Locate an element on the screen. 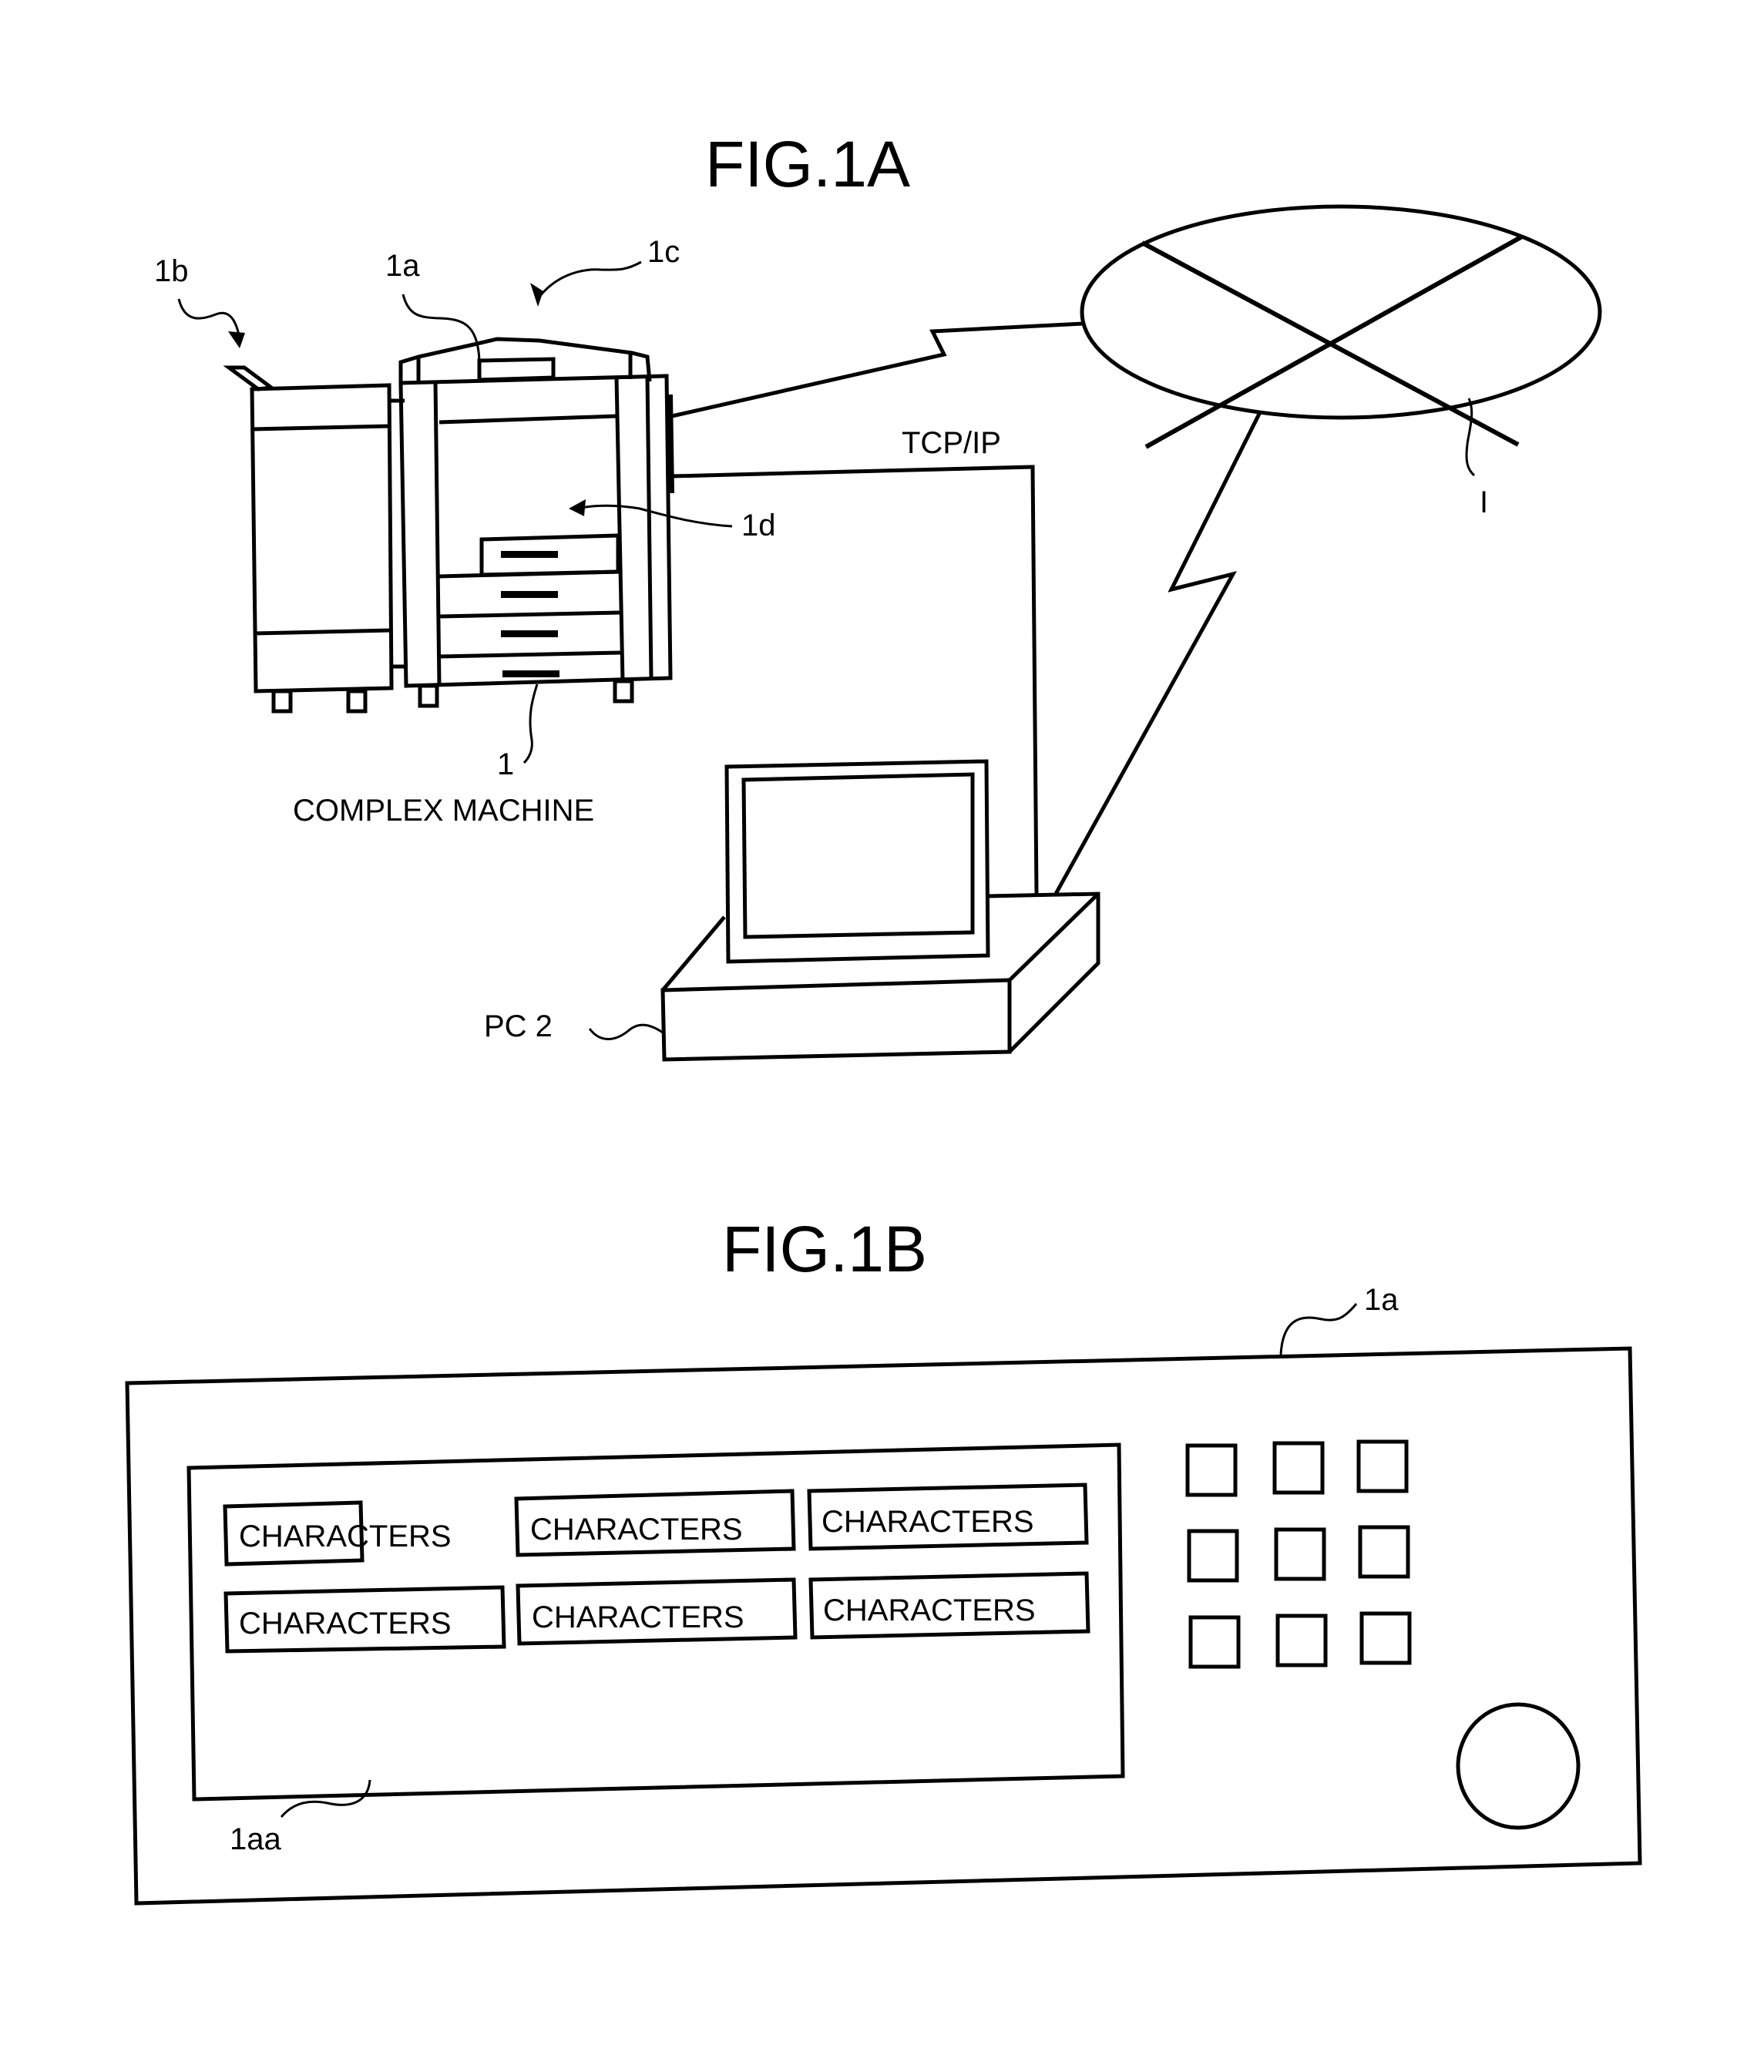 This screenshot has height=2072, width=1764. machine-name-label: COMPLEX MACHINE is located at coordinates (443, 811).